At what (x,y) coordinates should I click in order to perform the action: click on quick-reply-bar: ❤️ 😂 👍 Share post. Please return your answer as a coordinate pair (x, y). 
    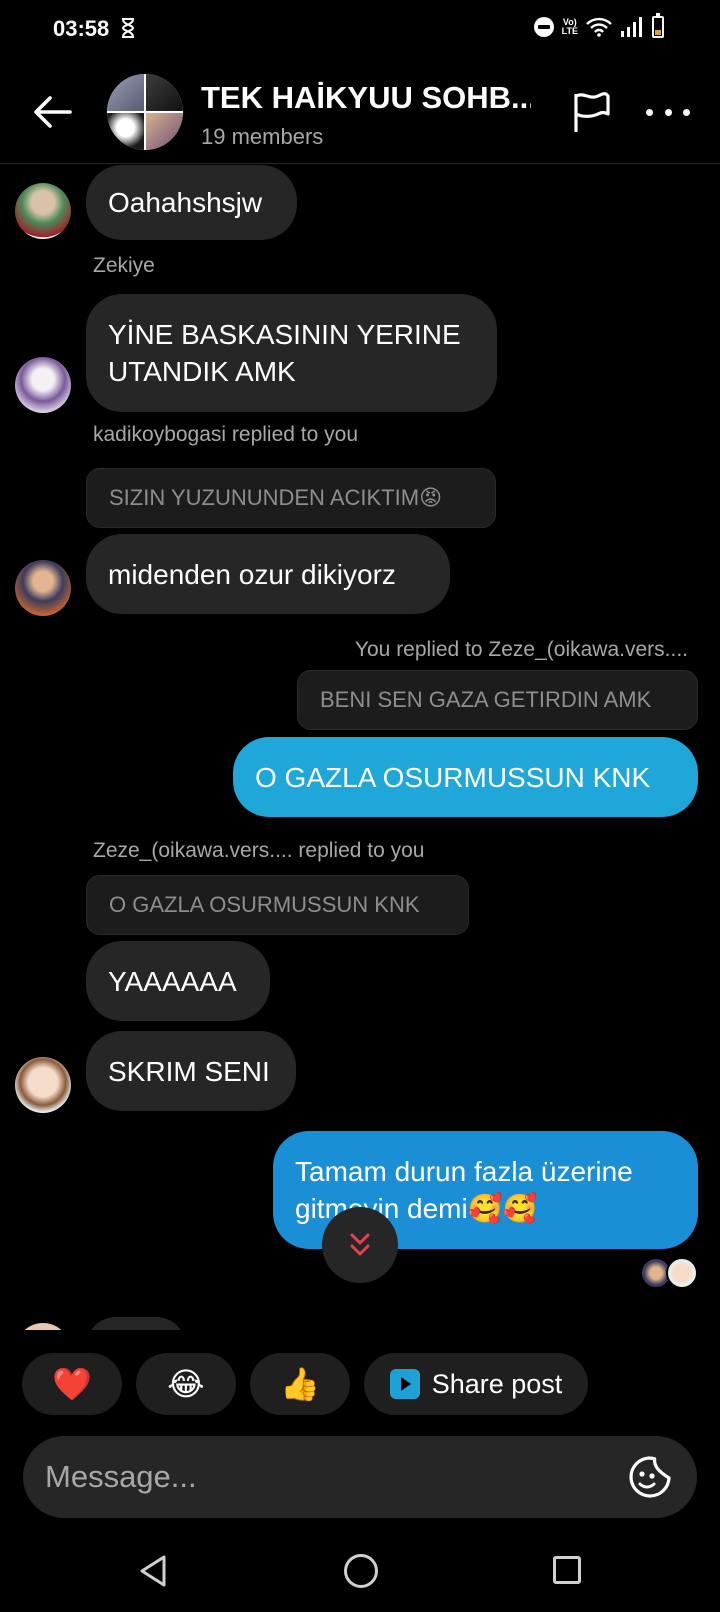
    Looking at the image, I should click on (305, 1384).